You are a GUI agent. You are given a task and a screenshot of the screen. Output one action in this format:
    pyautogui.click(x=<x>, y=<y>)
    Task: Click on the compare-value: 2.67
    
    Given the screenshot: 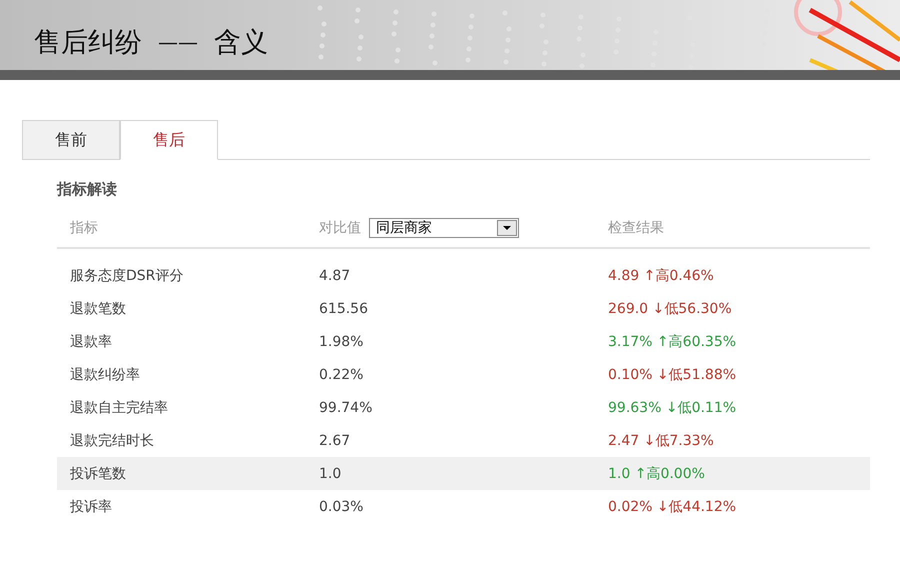 What is the action you would take?
    pyautogui.click(x=335, y=440)
    